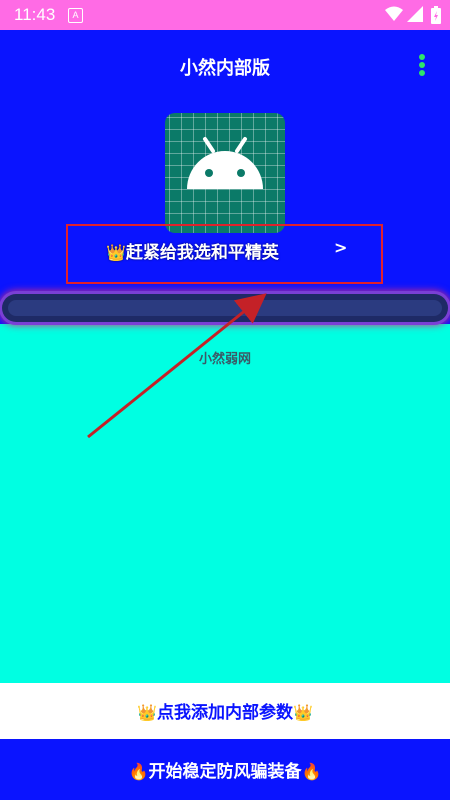 The image size is (450, 800). Describe the element at coordinates (225, 15) in the screenshot. I see `status-bar: 11:43 A` at that location.